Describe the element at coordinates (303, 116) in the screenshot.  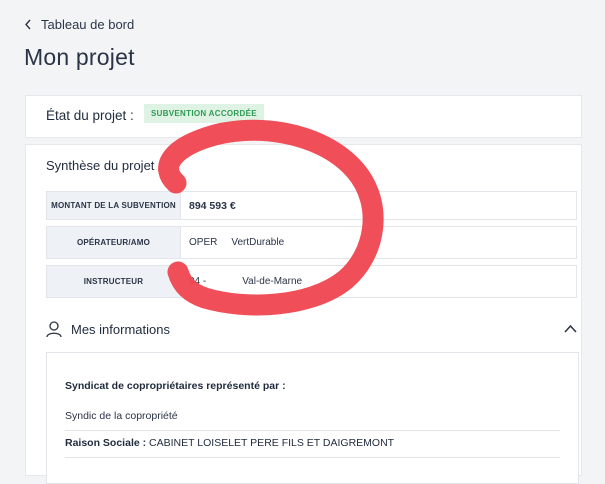
I see `status-card: État du projet : SUBVENTION ACCORDÉE` at that location.